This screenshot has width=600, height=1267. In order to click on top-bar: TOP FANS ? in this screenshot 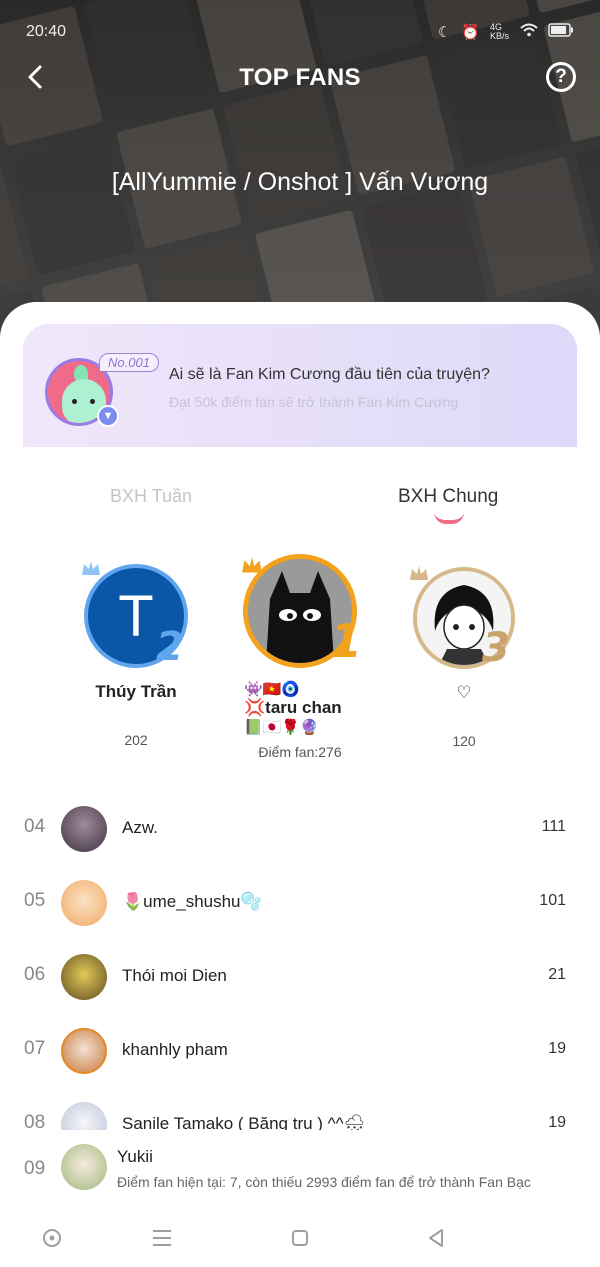, I will do `click(300, 78)`.